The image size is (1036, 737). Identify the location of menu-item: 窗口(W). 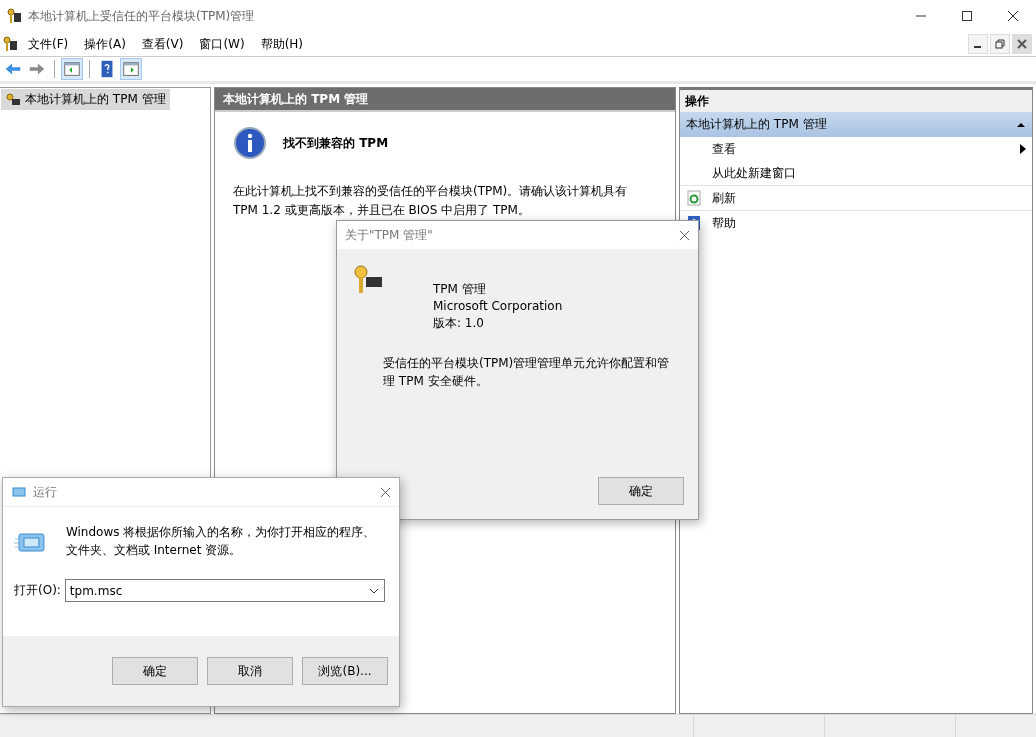
(222, 44).